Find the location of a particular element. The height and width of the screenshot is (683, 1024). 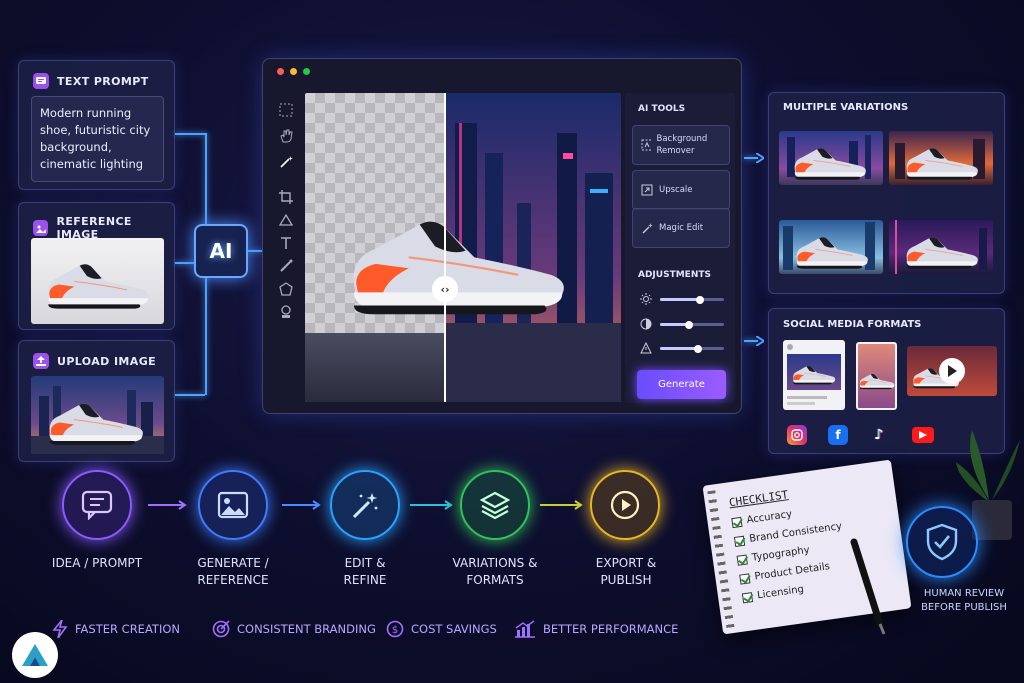

close-dot is located at coordinates (280, 71).